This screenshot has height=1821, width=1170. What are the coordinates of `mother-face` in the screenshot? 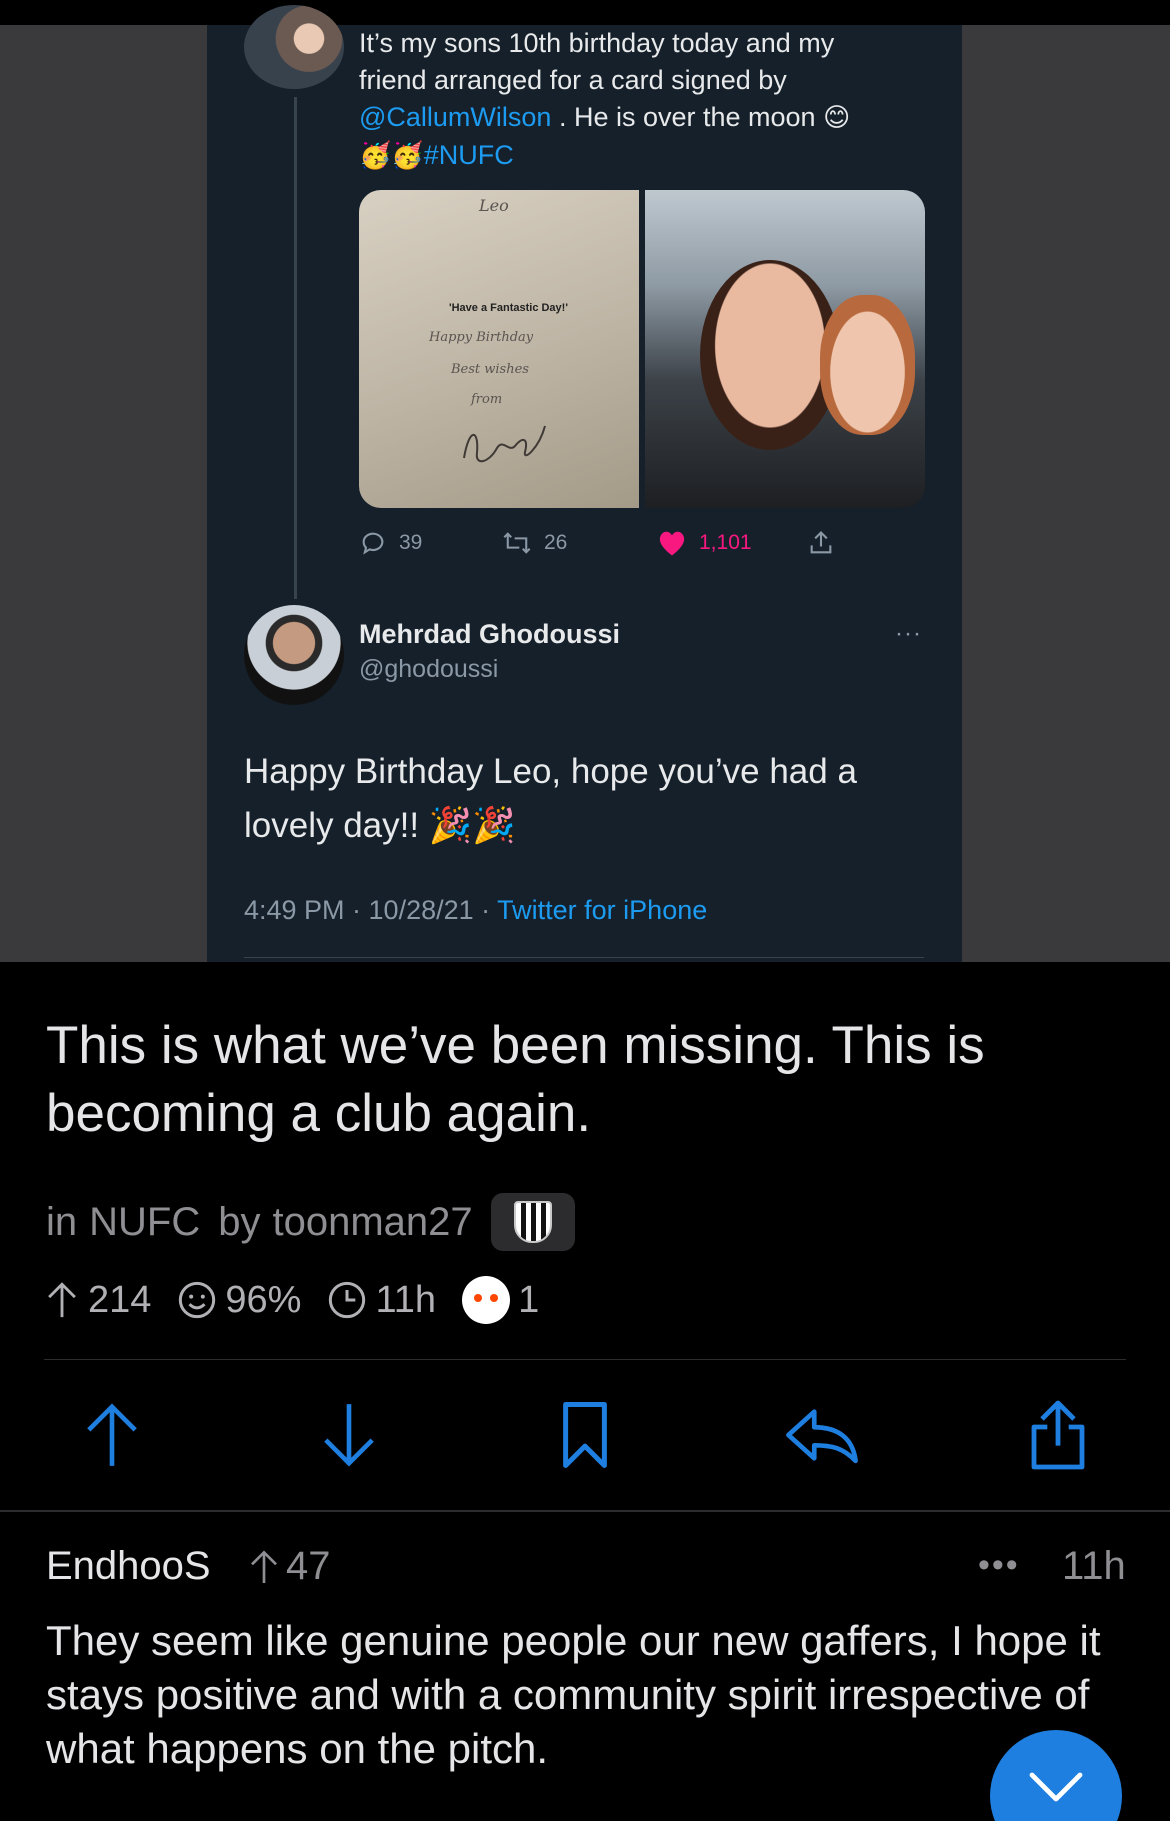 It's located at (770, 355).